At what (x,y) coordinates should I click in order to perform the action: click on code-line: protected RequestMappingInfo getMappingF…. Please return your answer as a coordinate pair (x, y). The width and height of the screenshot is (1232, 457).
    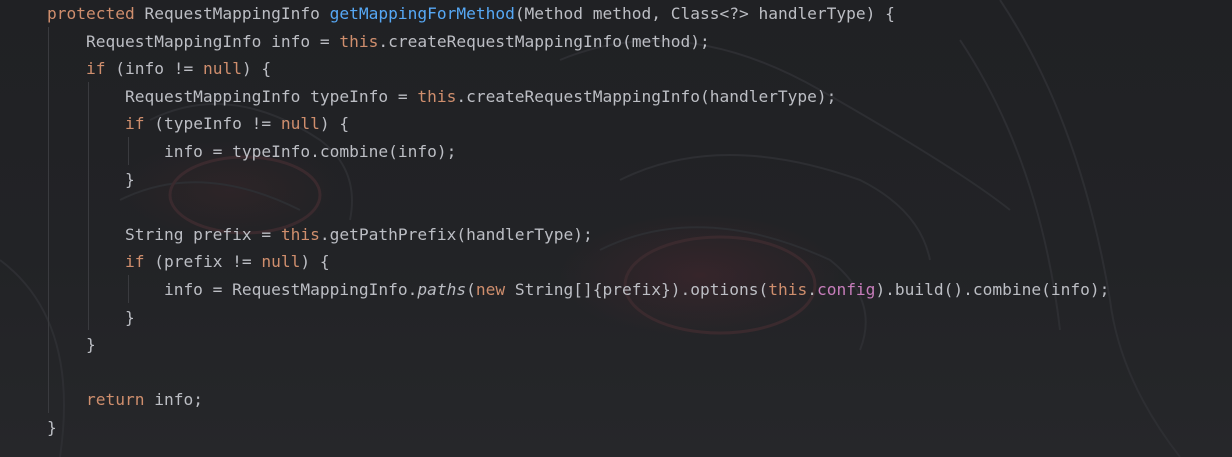
    Looking at the image, I should click on (616, 14).